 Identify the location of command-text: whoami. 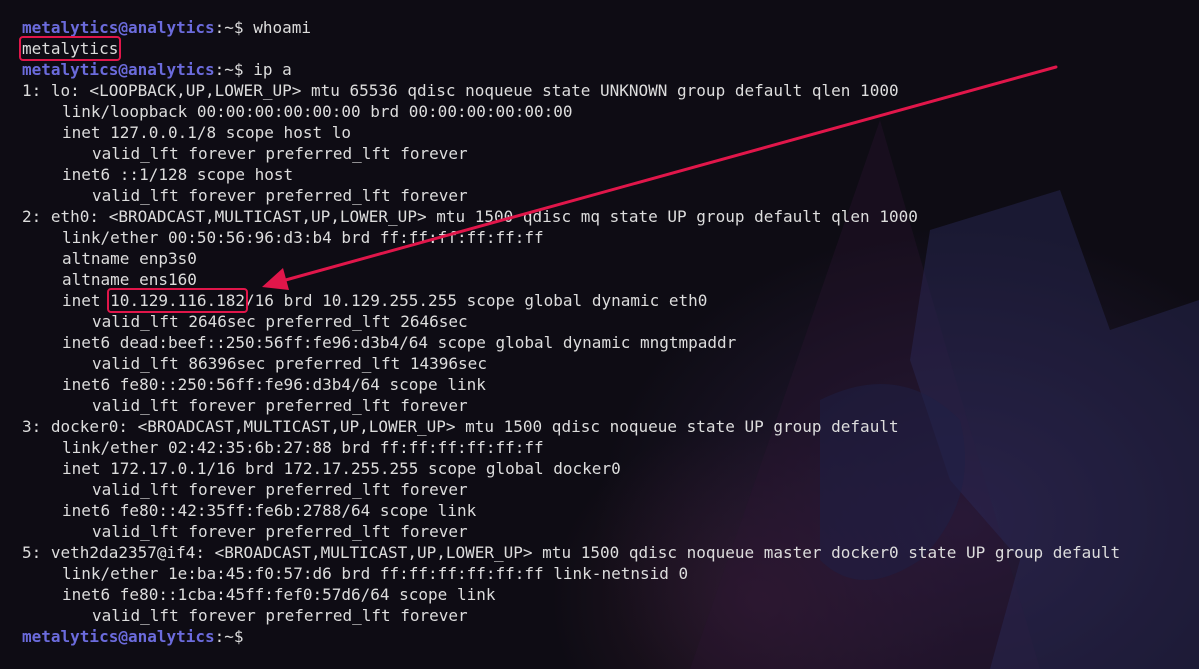
(282, 27).